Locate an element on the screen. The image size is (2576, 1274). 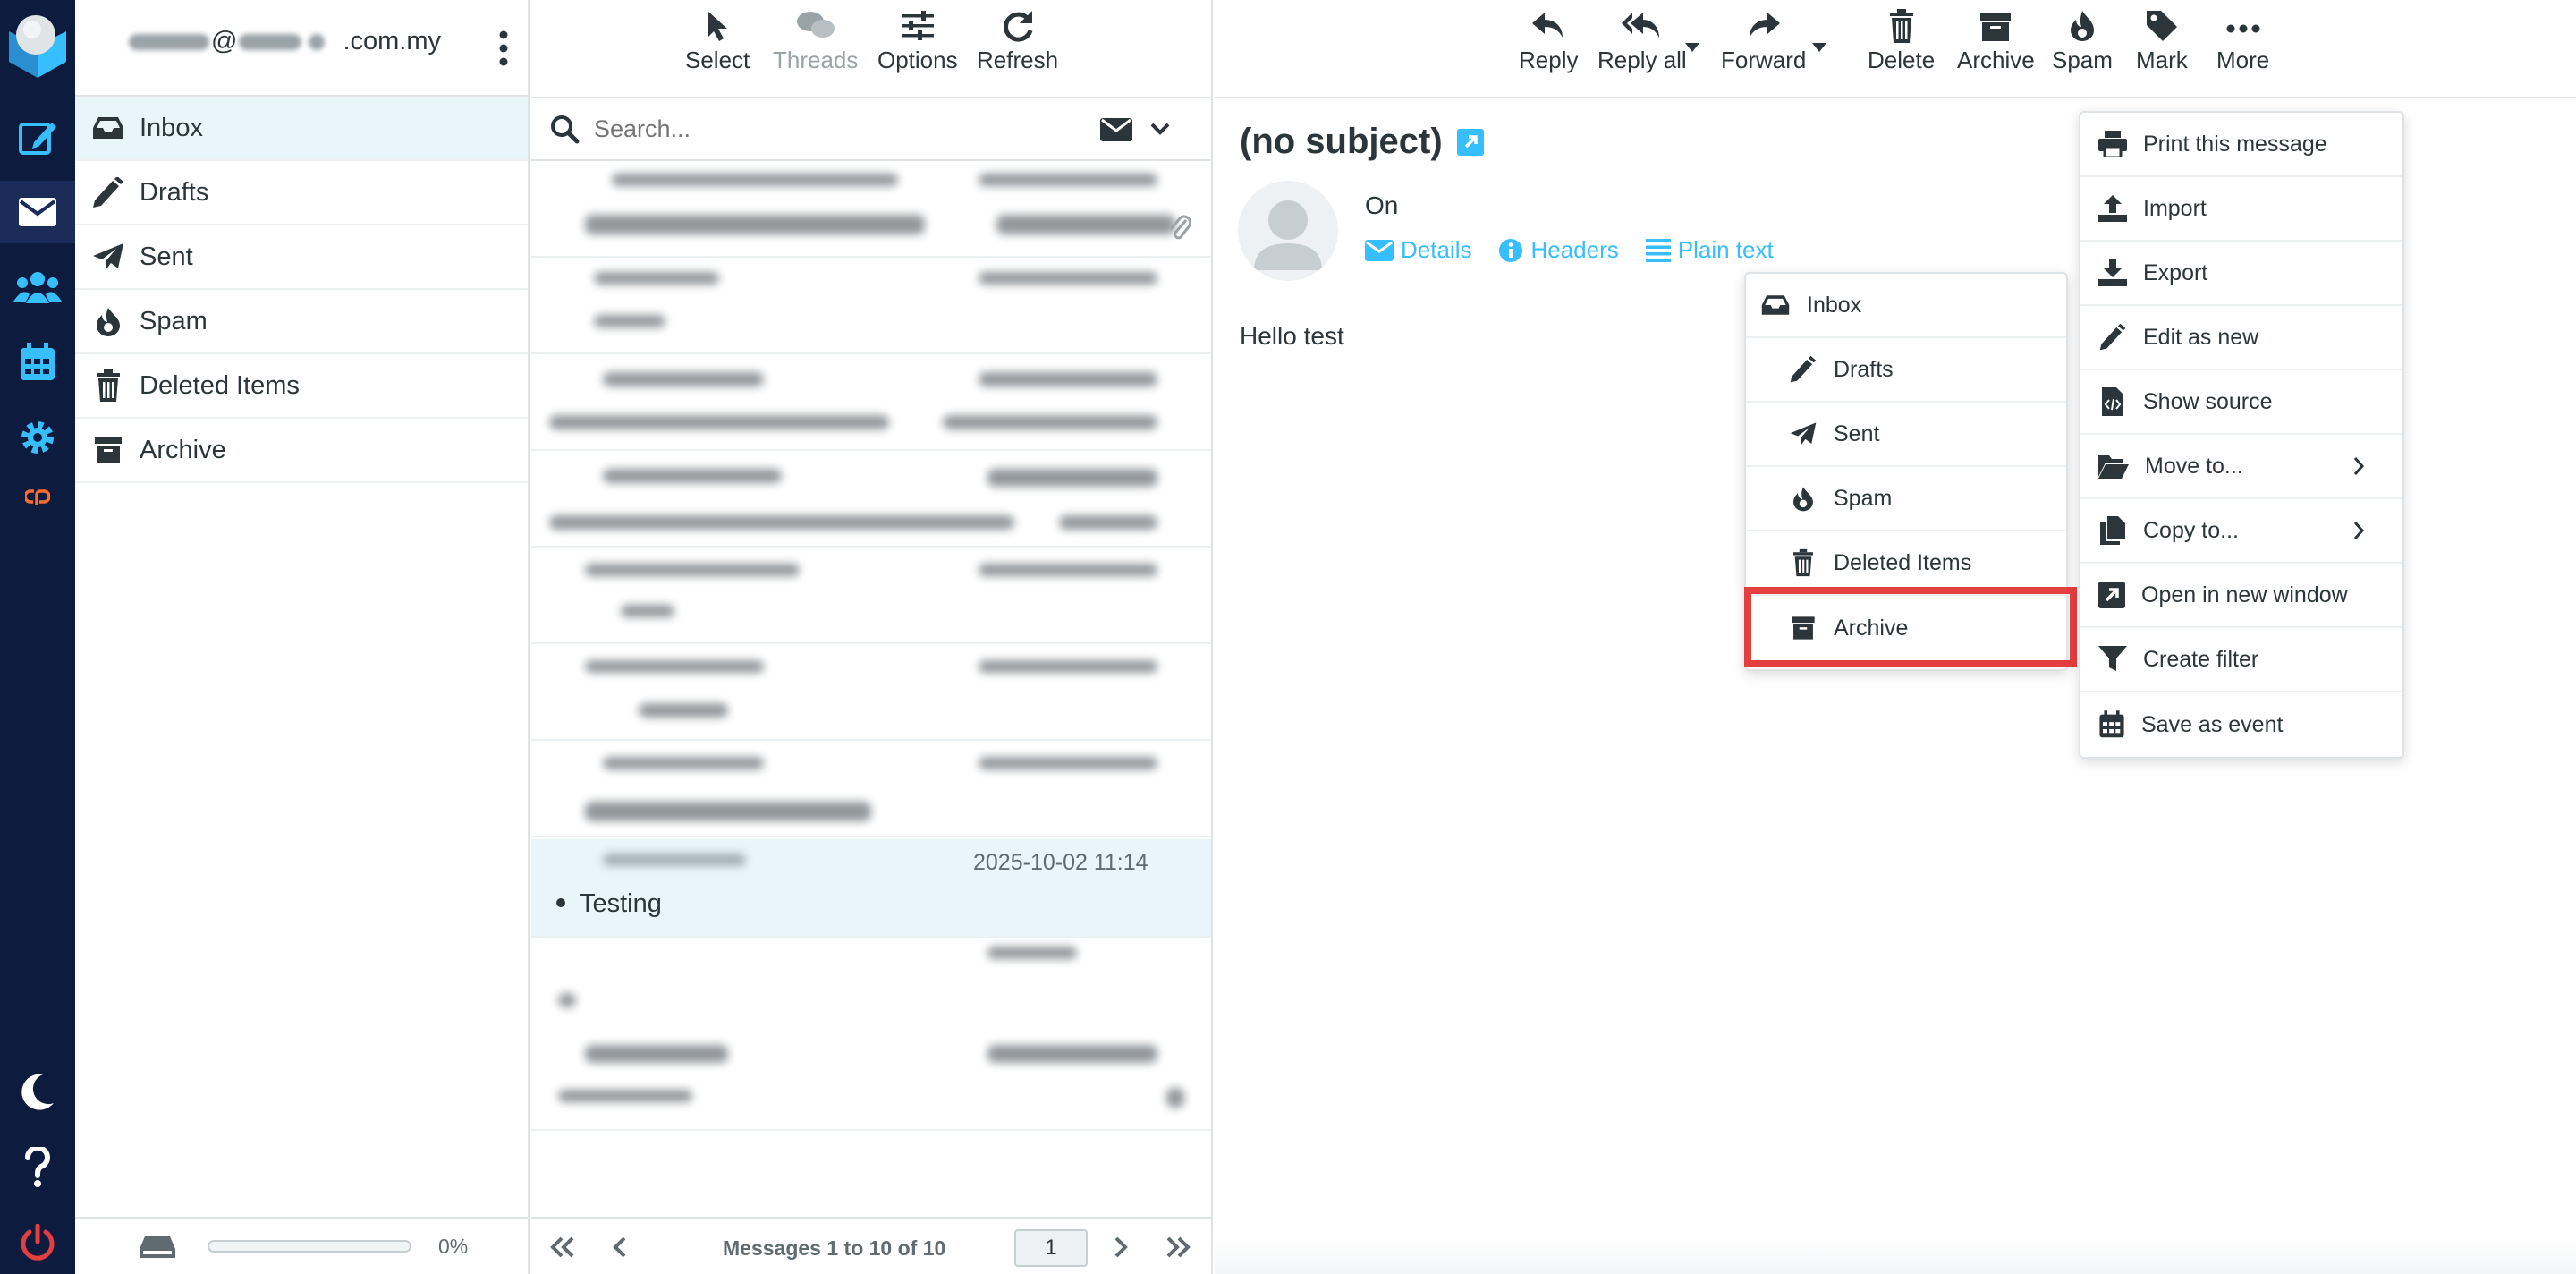
user-silhouette-icon is located at coordinates (1288, 235).